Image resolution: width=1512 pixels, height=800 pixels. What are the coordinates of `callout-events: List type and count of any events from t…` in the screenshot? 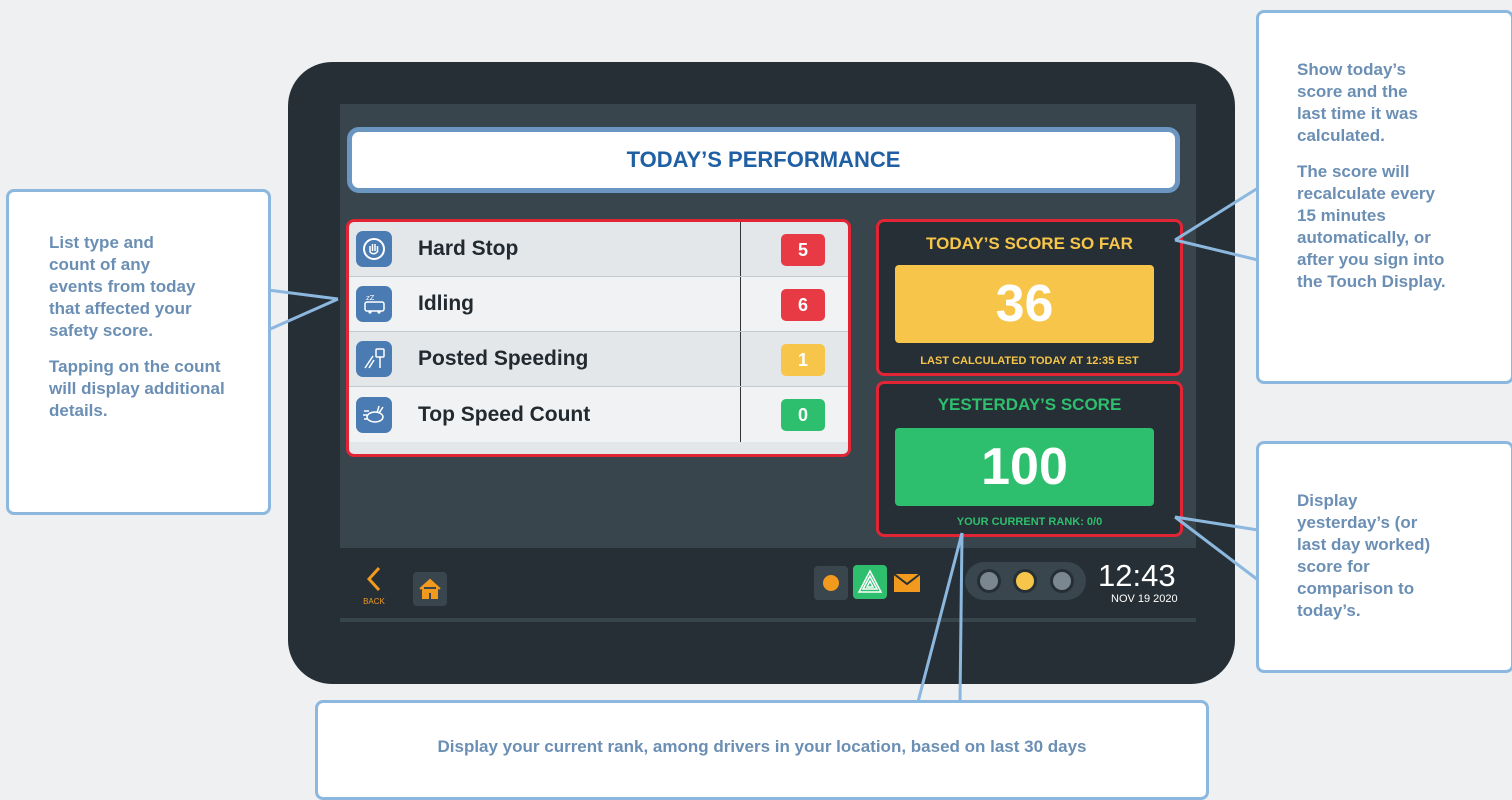 It's located at (138, 352).